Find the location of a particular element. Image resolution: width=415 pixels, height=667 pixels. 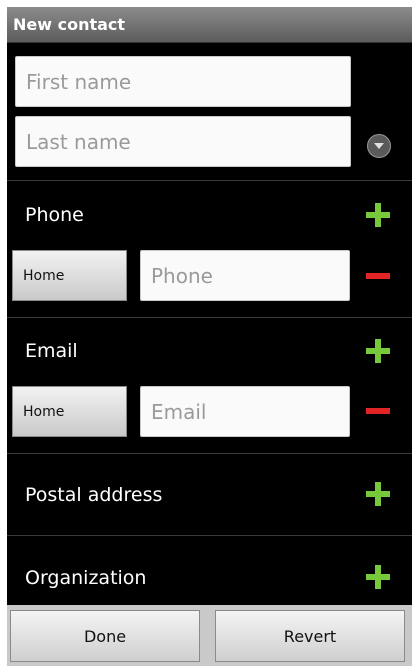

add-email-plus-icon is located at coordinates (378, 351).